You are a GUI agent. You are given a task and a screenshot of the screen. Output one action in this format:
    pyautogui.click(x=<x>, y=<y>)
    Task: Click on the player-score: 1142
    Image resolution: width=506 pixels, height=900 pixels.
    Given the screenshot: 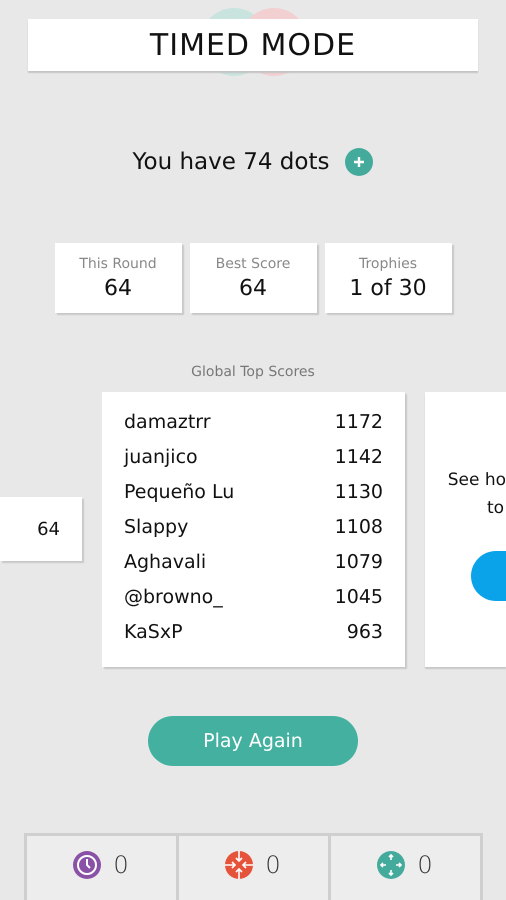 What is the action you would take?
    pyautogui.click(x=358, y=457)
    